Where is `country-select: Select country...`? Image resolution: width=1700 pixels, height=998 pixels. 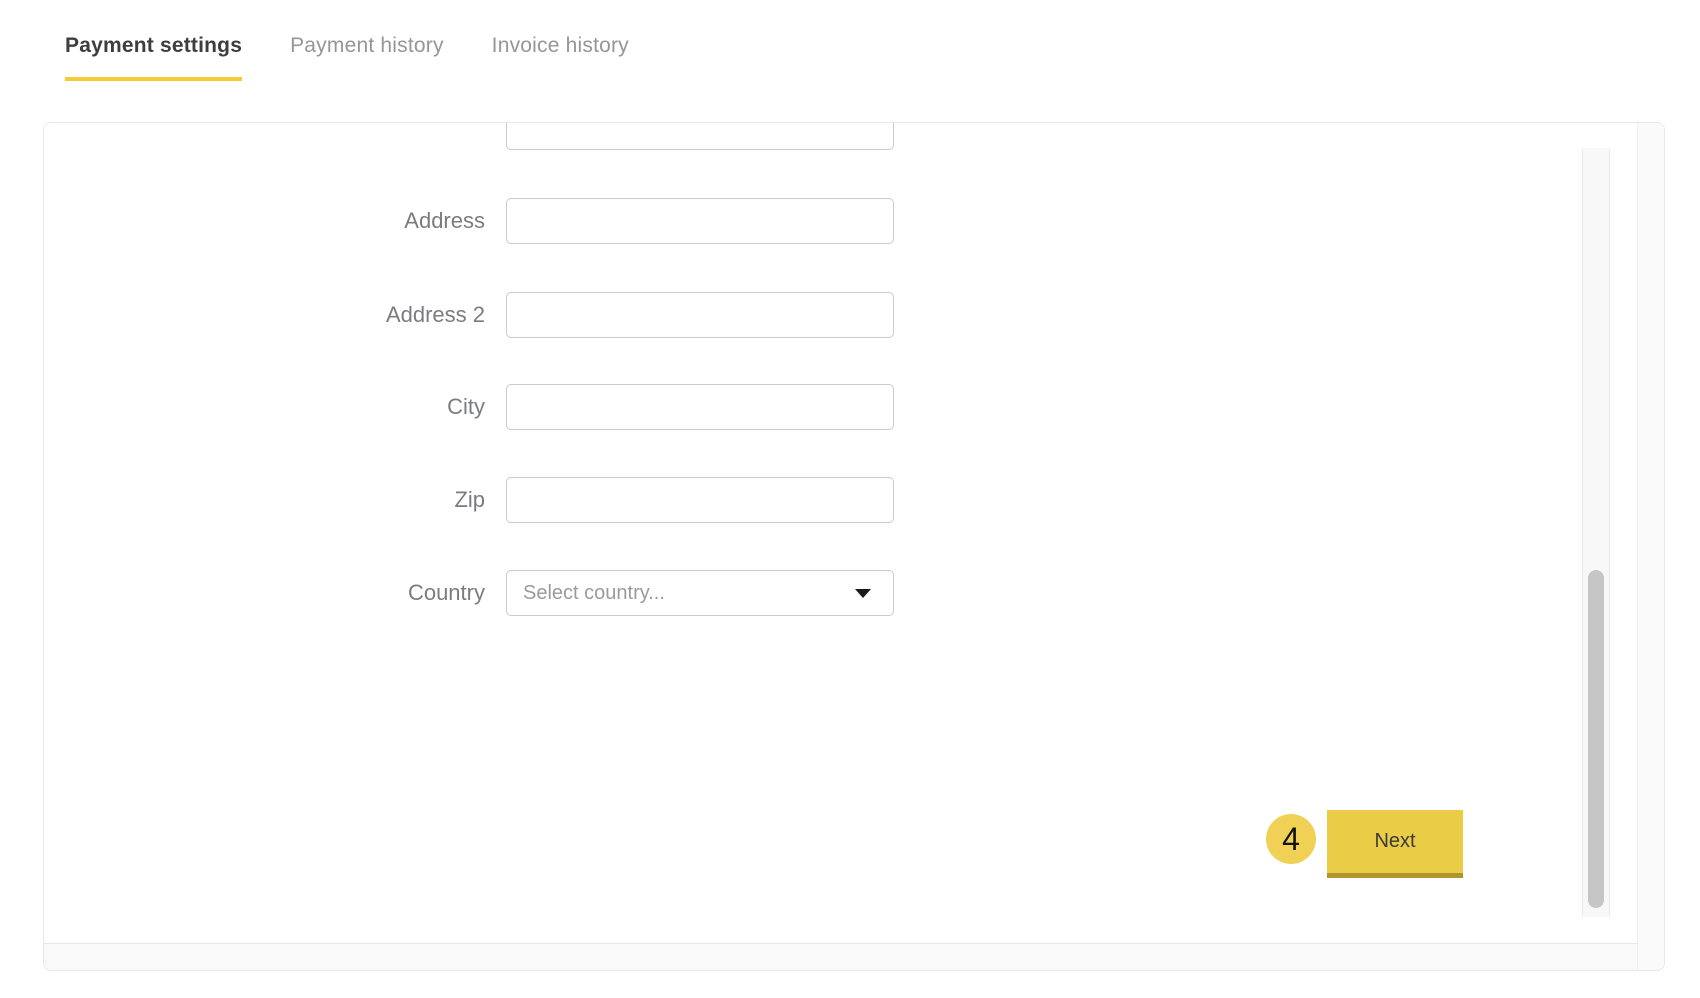
country-select: Select country... is located at coordinates (700, 593).